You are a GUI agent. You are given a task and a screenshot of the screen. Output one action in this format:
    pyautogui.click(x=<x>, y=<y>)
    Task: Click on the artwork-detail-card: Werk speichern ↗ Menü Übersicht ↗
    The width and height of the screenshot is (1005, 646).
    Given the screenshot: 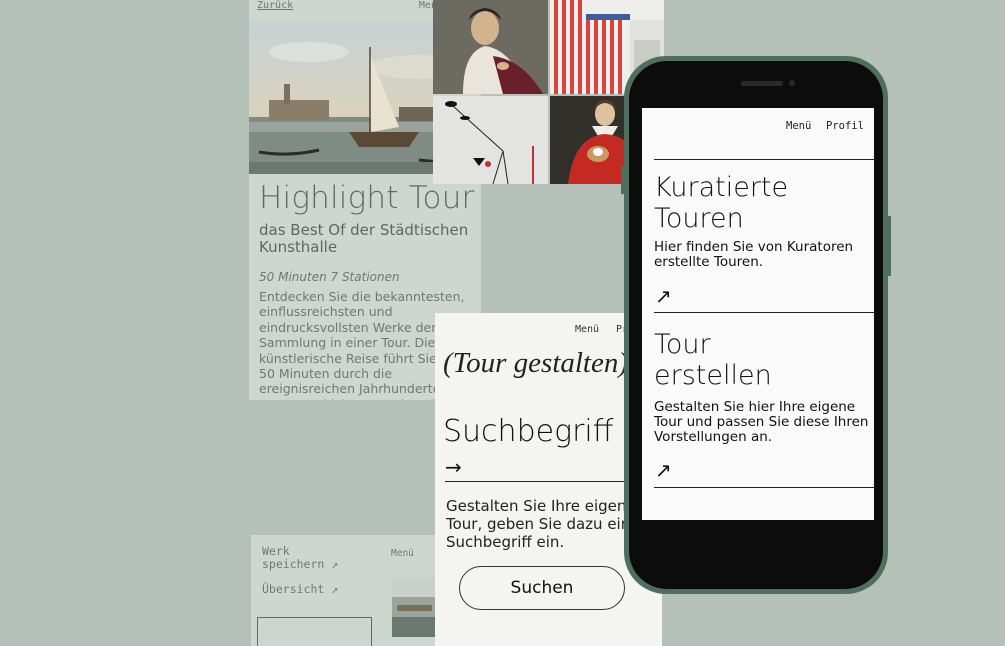 What is the action you would take?
    pyautogui.click(x=344, y=590)
    